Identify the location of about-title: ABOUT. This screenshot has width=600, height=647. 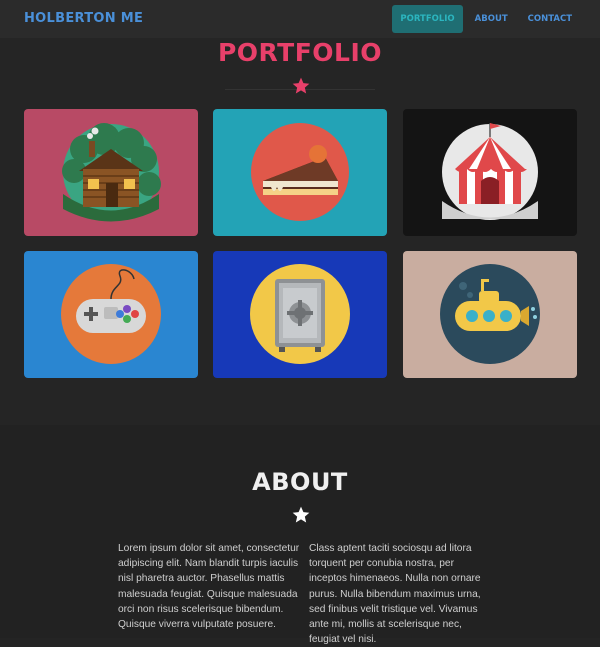
(300, 482).